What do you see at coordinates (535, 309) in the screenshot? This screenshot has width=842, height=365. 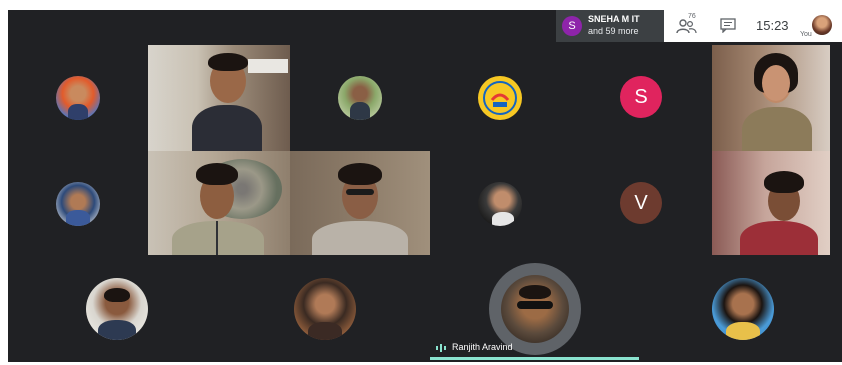 I see `active-speaker-avatar` at bounding box center [535, 309].